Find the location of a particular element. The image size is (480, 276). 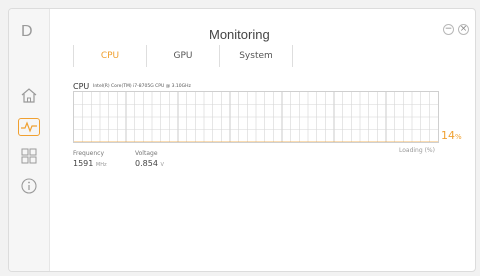

window-controls: − × is located at coordinates (456, 29).